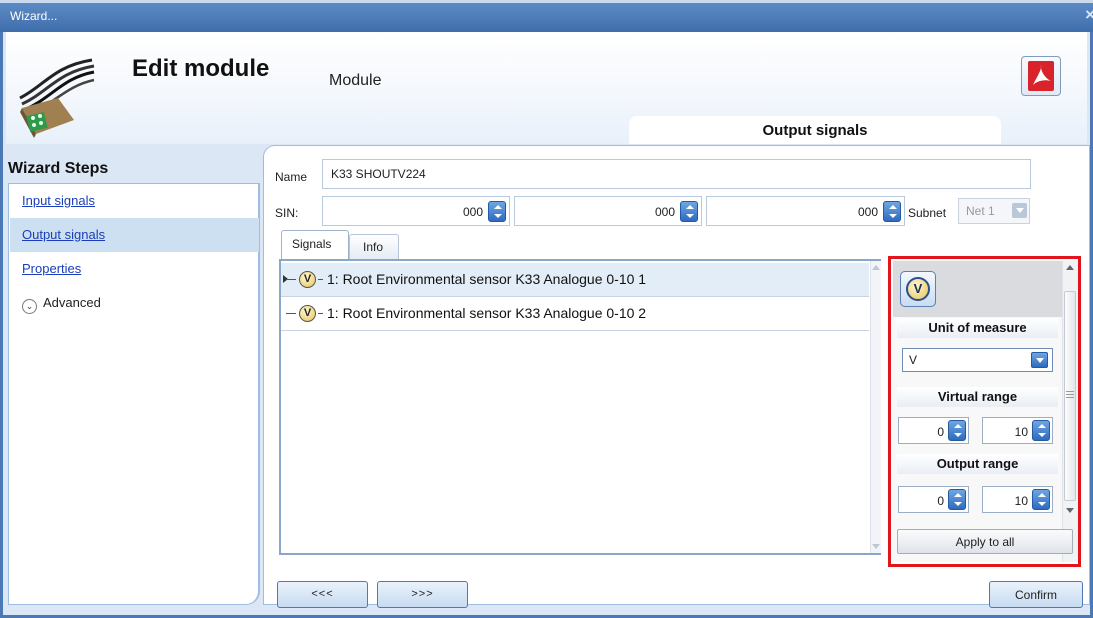  I want to click on virtual-range-title: Virtual range, so click(977, 397).